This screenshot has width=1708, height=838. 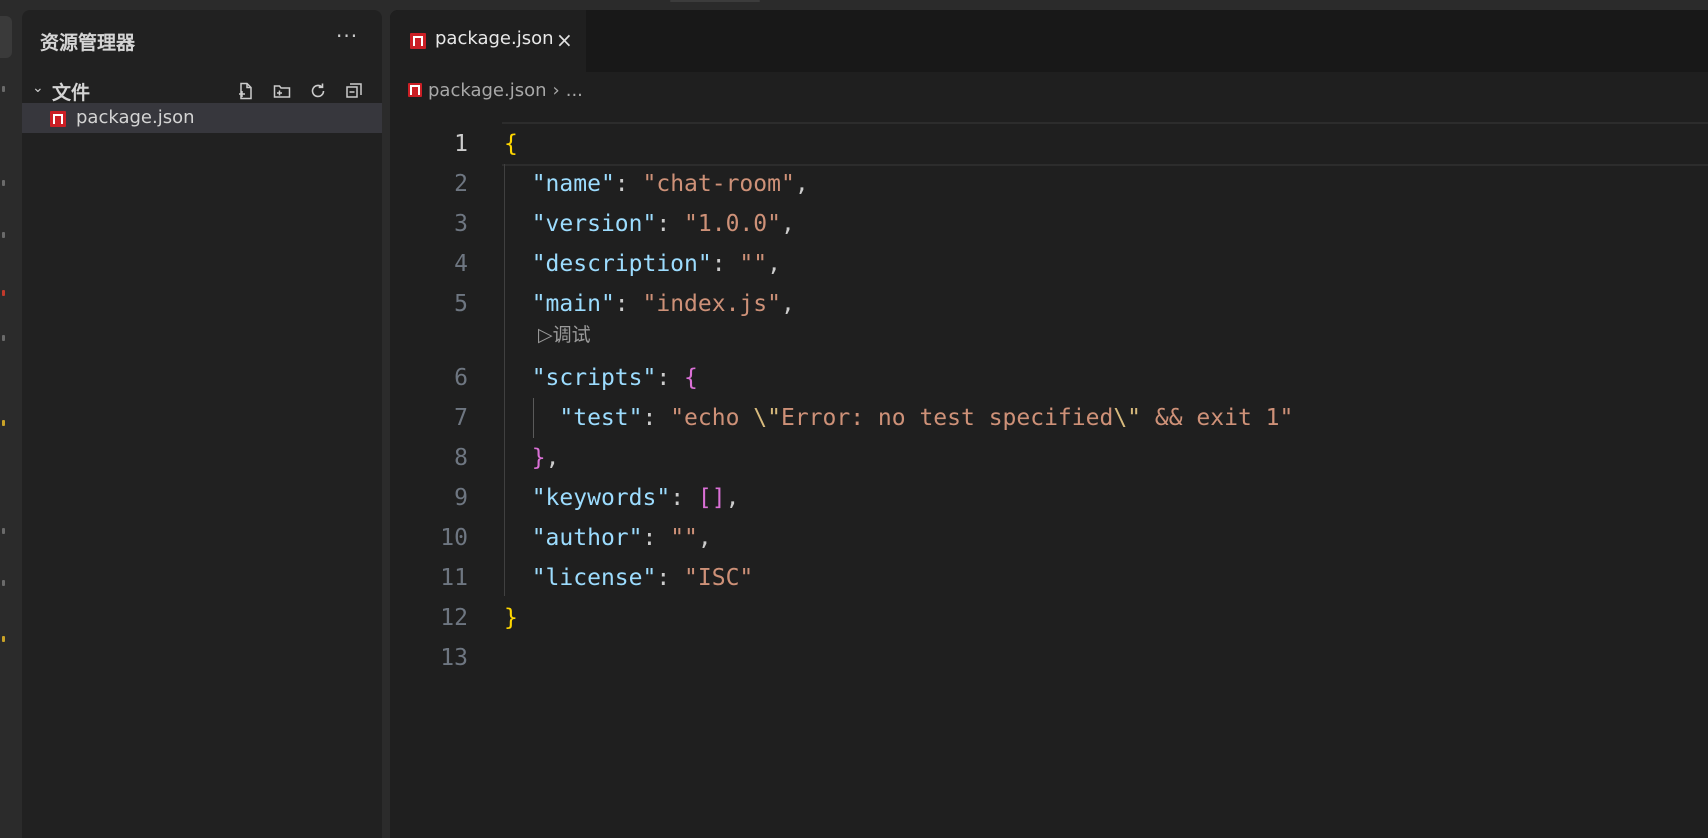 What do you see at coordinates (753, 264) in the screenshot?
I see `code-token: ""` at bounding box center [753, 264].